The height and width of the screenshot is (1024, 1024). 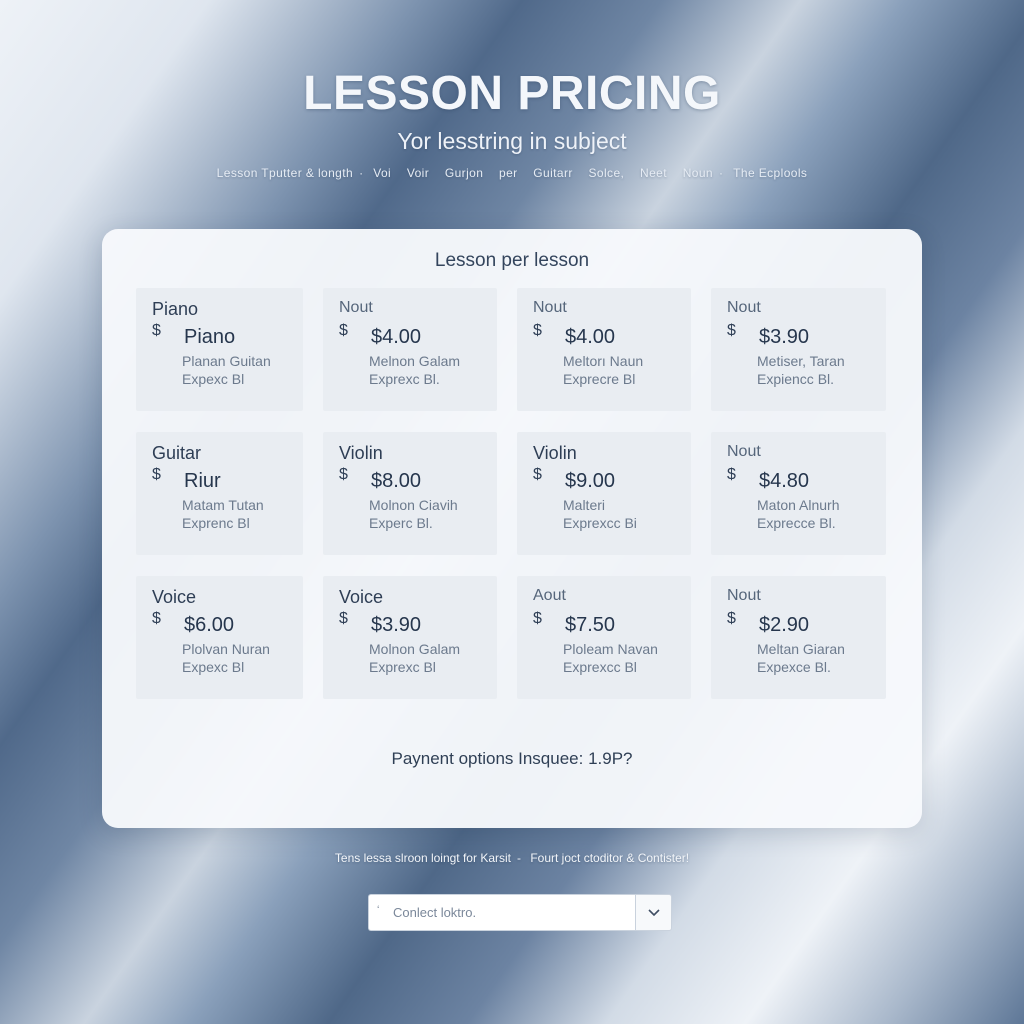 I want to click on footer-note-item: Tens lessa slroon loingt for Karsit, so click(x=422, y=858).